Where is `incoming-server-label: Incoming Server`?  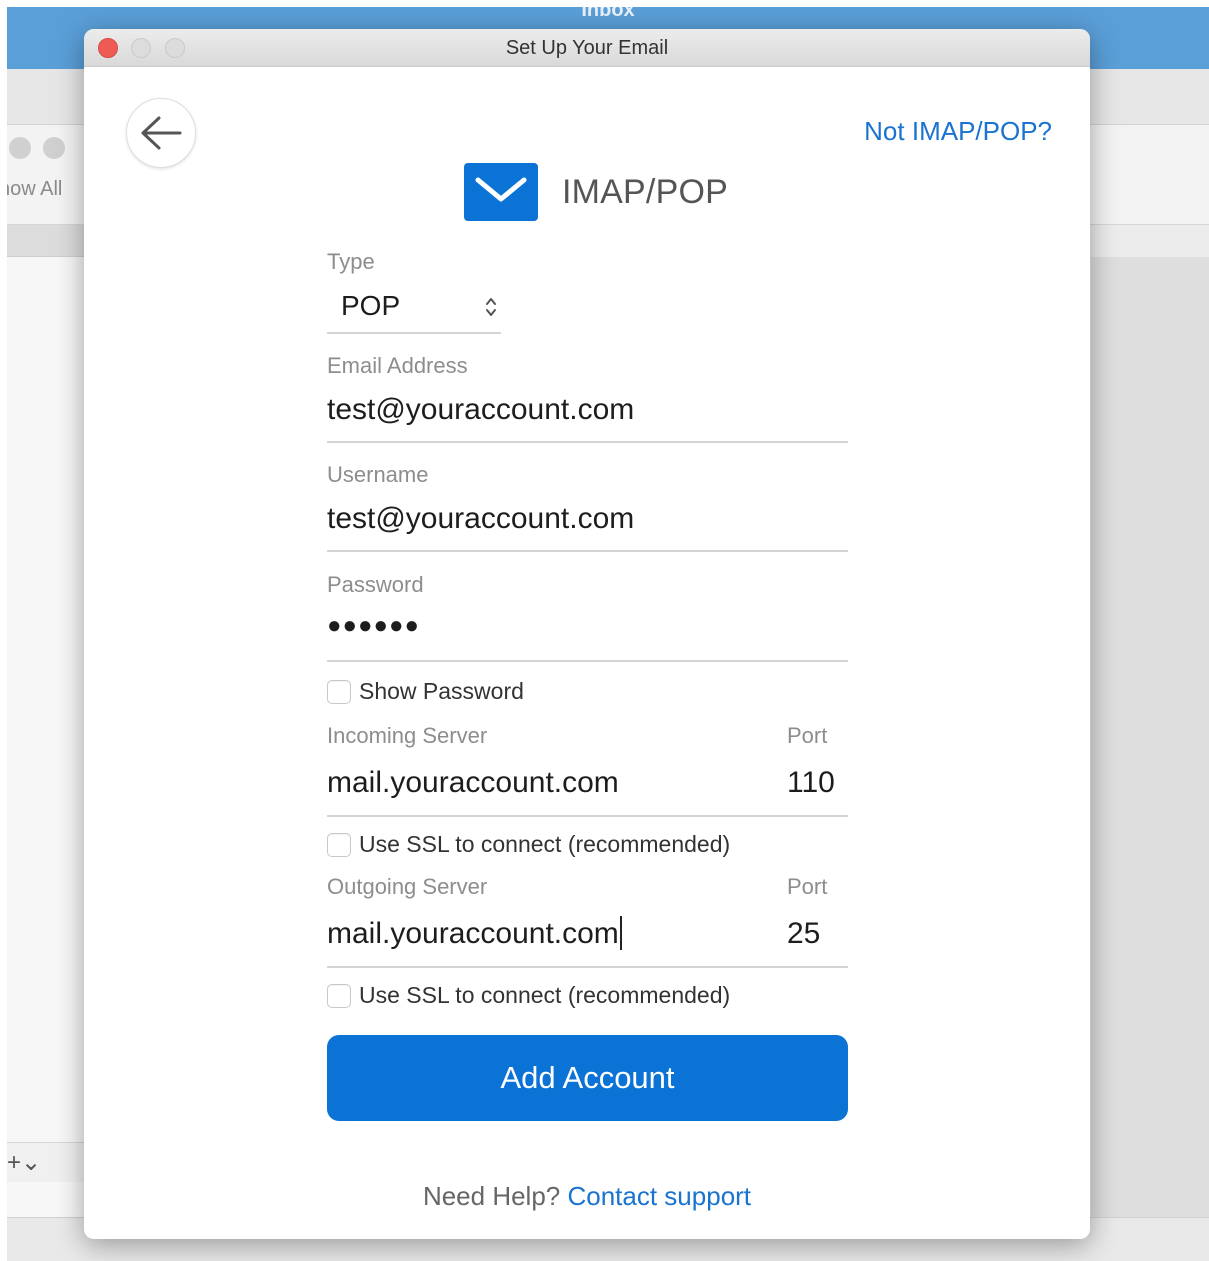 incoming-server-label: Incoming Server is located at coordinates (407, 735).